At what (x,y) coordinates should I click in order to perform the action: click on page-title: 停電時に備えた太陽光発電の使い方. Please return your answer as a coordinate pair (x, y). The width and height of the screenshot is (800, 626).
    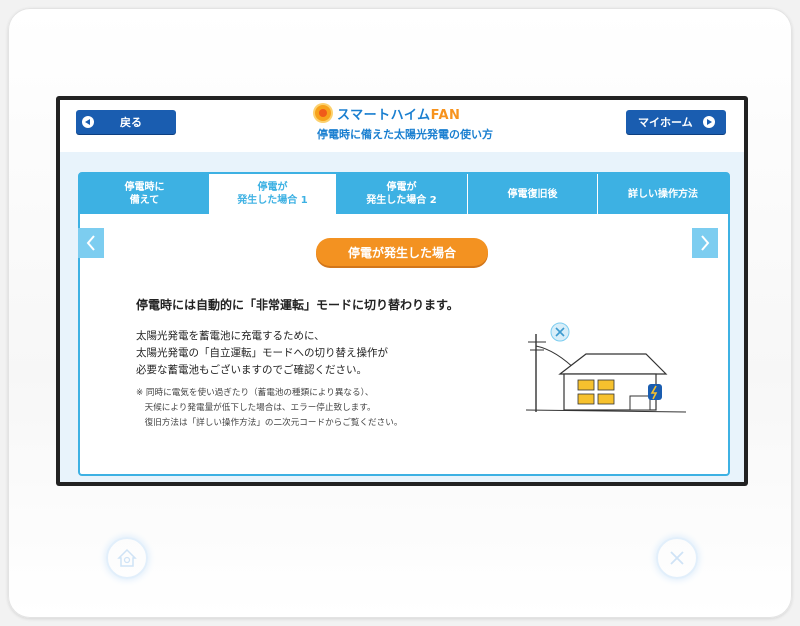
    Looking at the image, I should click on (405, 134).